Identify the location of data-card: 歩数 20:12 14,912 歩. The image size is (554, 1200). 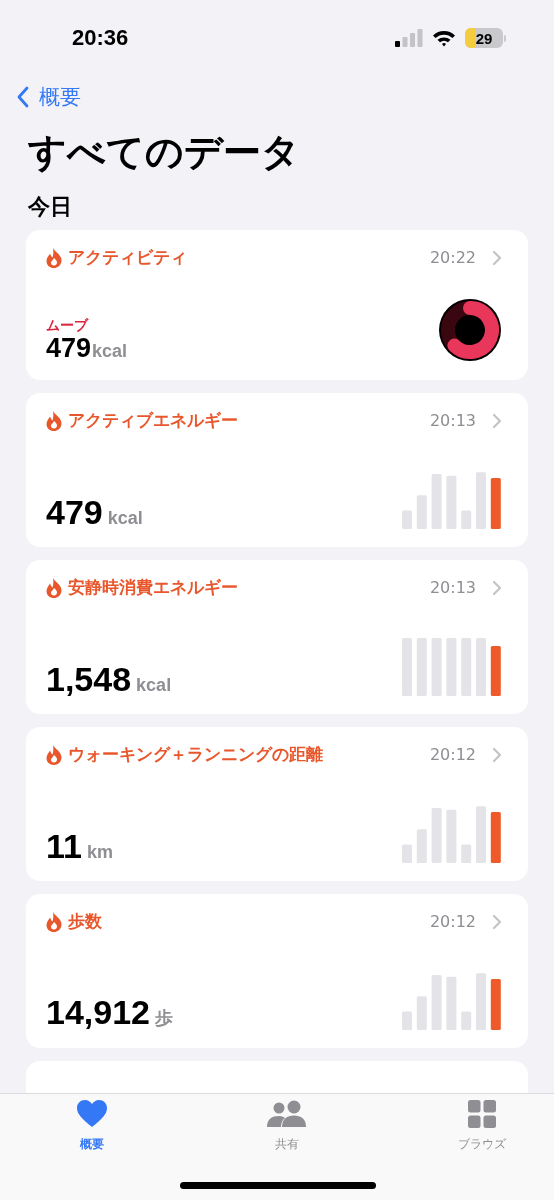
(277, 971).